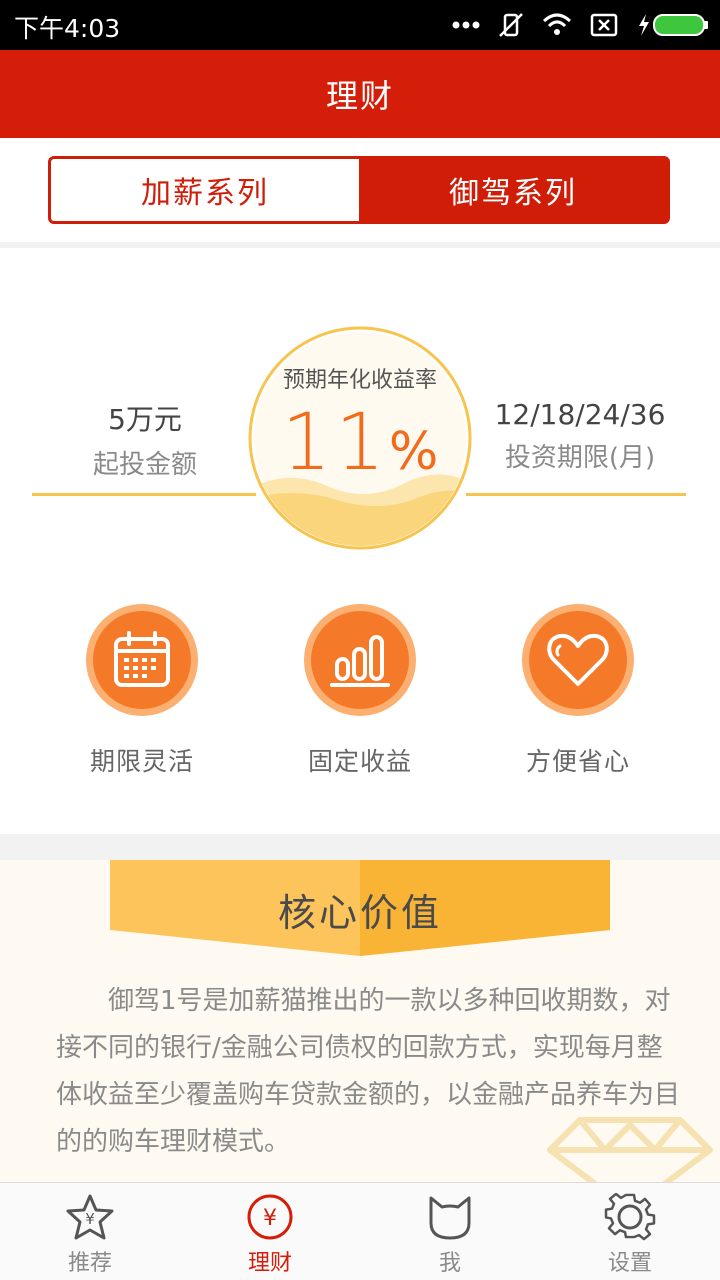 This screenshot has height=1280, width=720. I want to click on status-time: 下午4:03, so click(67, 28).